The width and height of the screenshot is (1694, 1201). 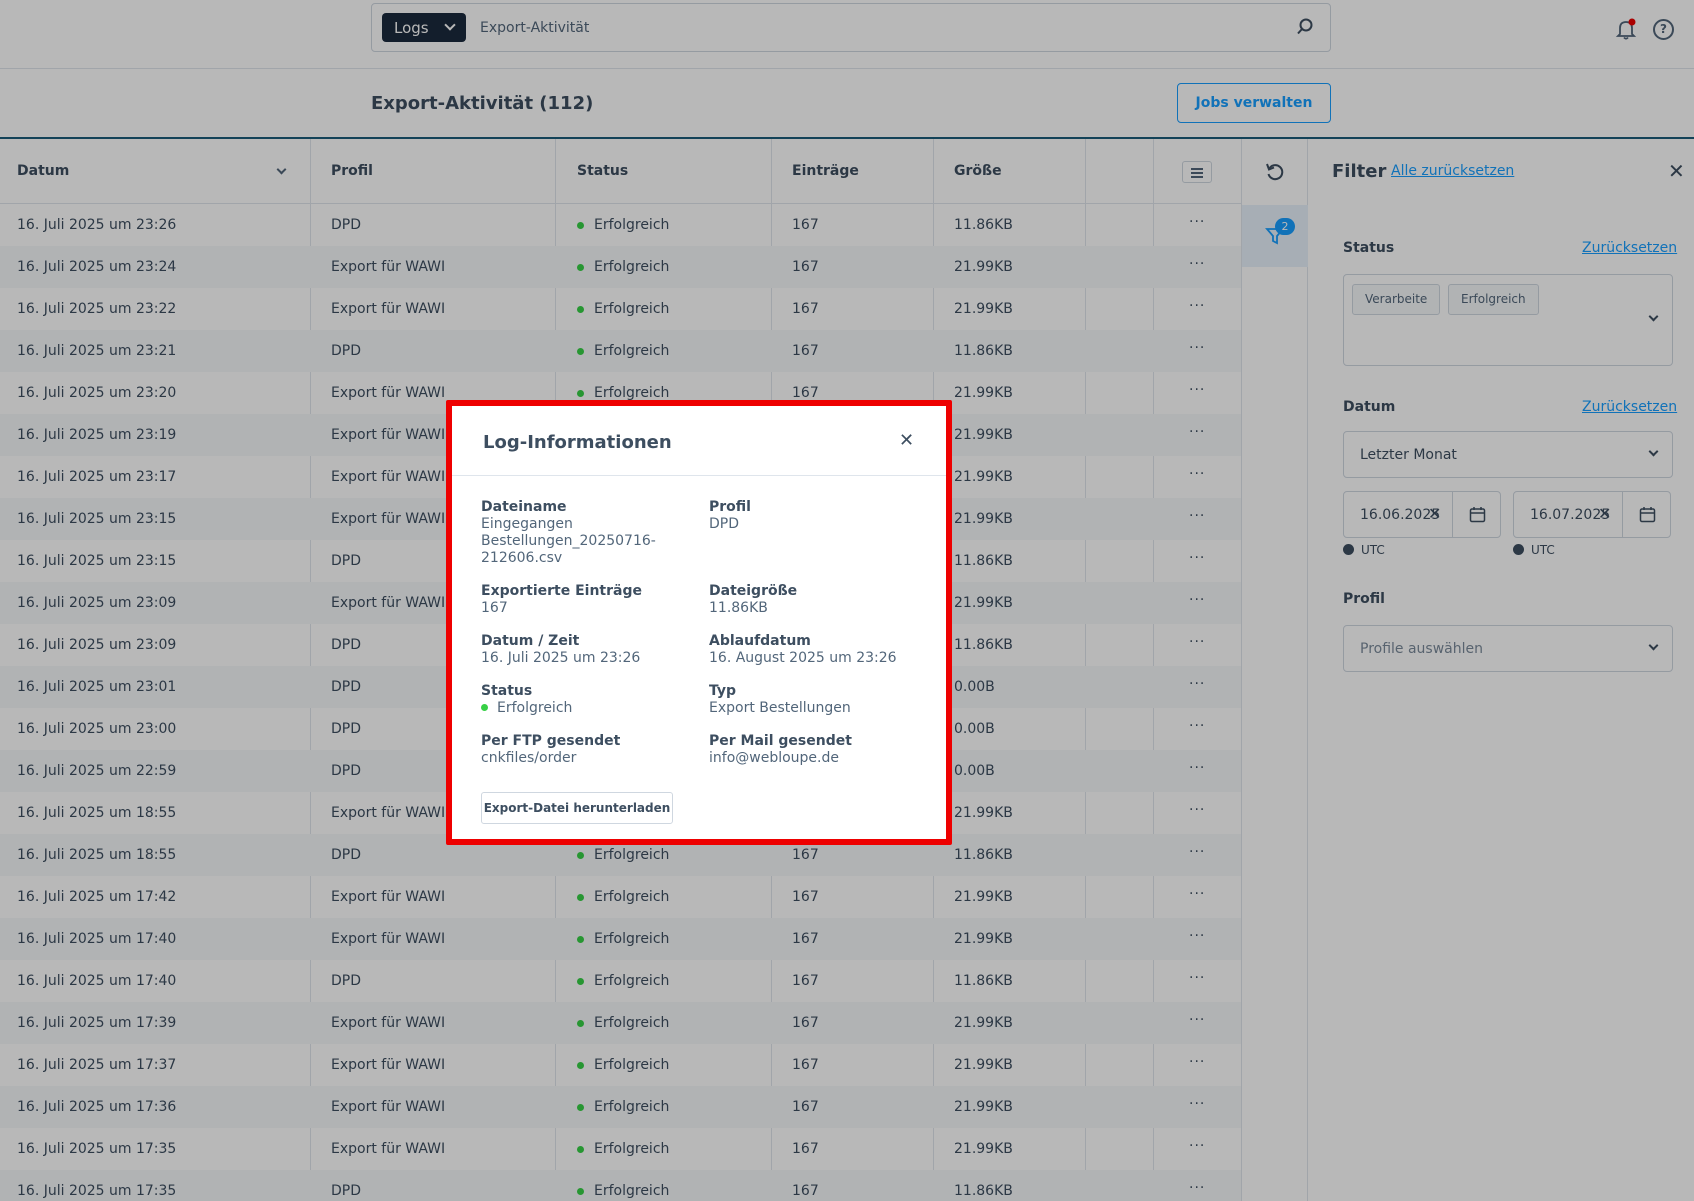 I want to click on field-label: Status, so click(x=507, y=691).